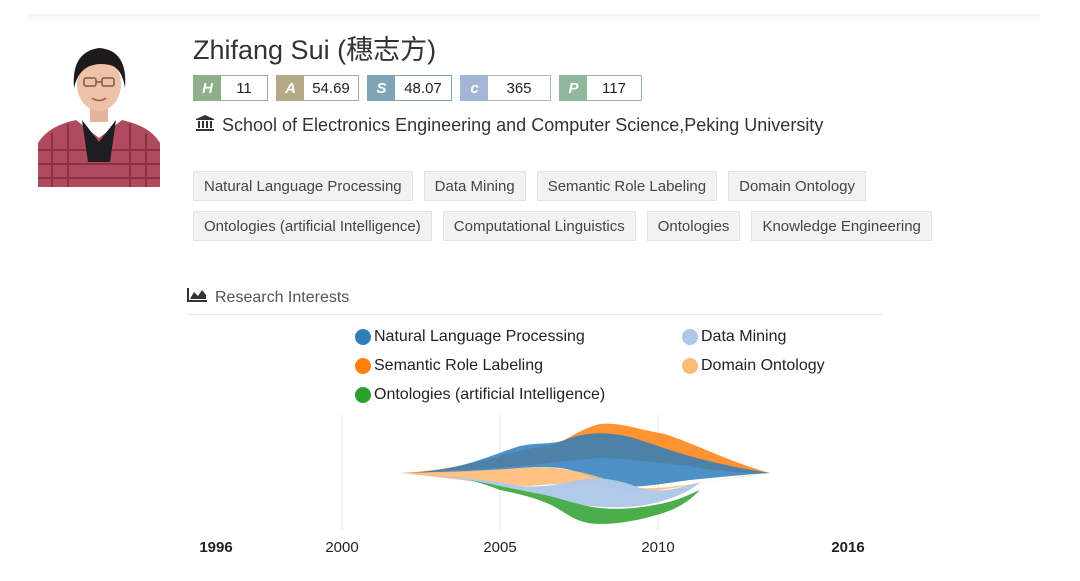 The width and height of the screenshot is (1080, 581). Describe the element at coordinates (848, 547) in the screenshot. I see `x-tick-2016: 2016` at that location.